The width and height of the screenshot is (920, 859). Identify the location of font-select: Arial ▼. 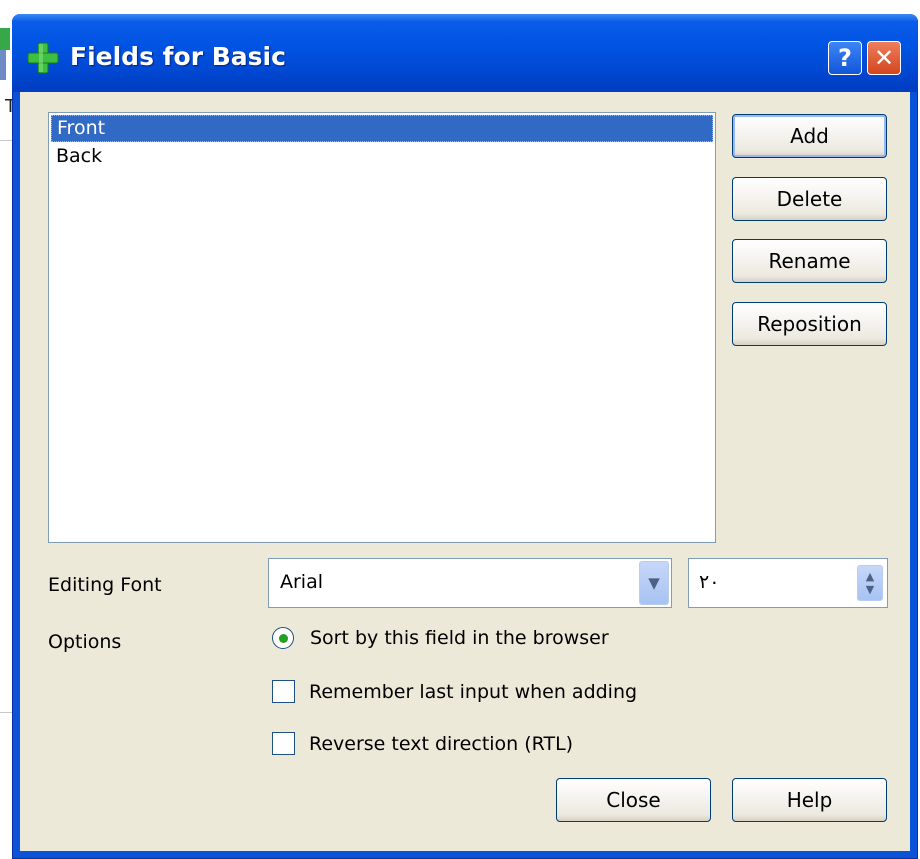
(470, 583).